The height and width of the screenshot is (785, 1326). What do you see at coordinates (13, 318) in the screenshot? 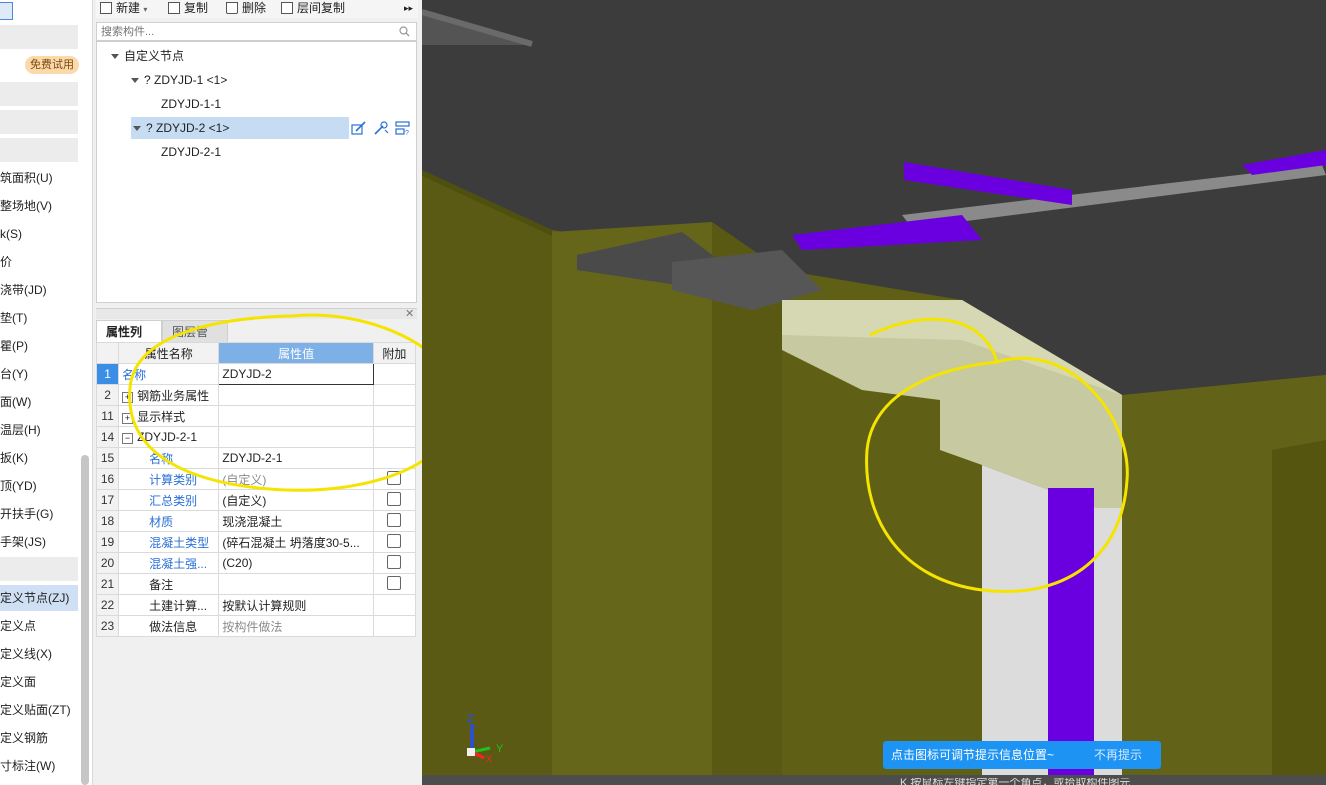
I see `nav-item: 垫(T)` at bounding box center [13, 318].